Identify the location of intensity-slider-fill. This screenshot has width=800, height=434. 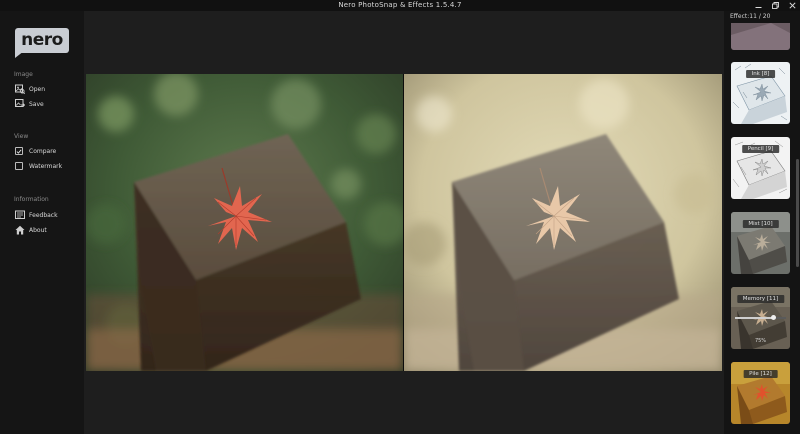
(754, 318).